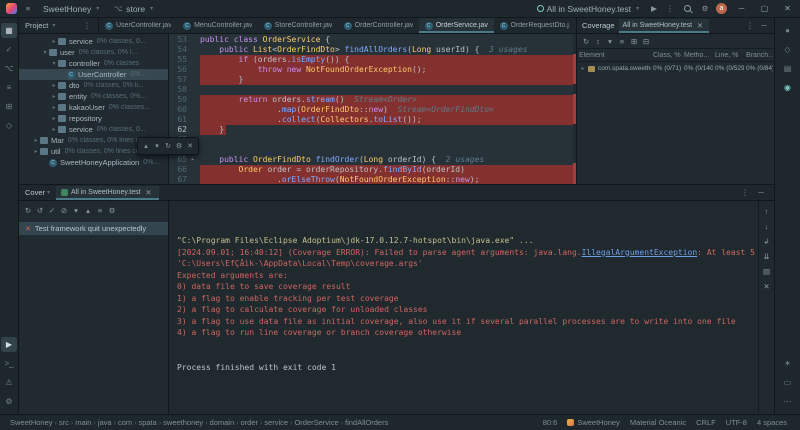 Image resolution: width=800 pixels, height=430 pixels. What do you see at coordinates (706, 422) in the screenshot?
I see `status-item: CRLF` at bounding box center [706, 422].